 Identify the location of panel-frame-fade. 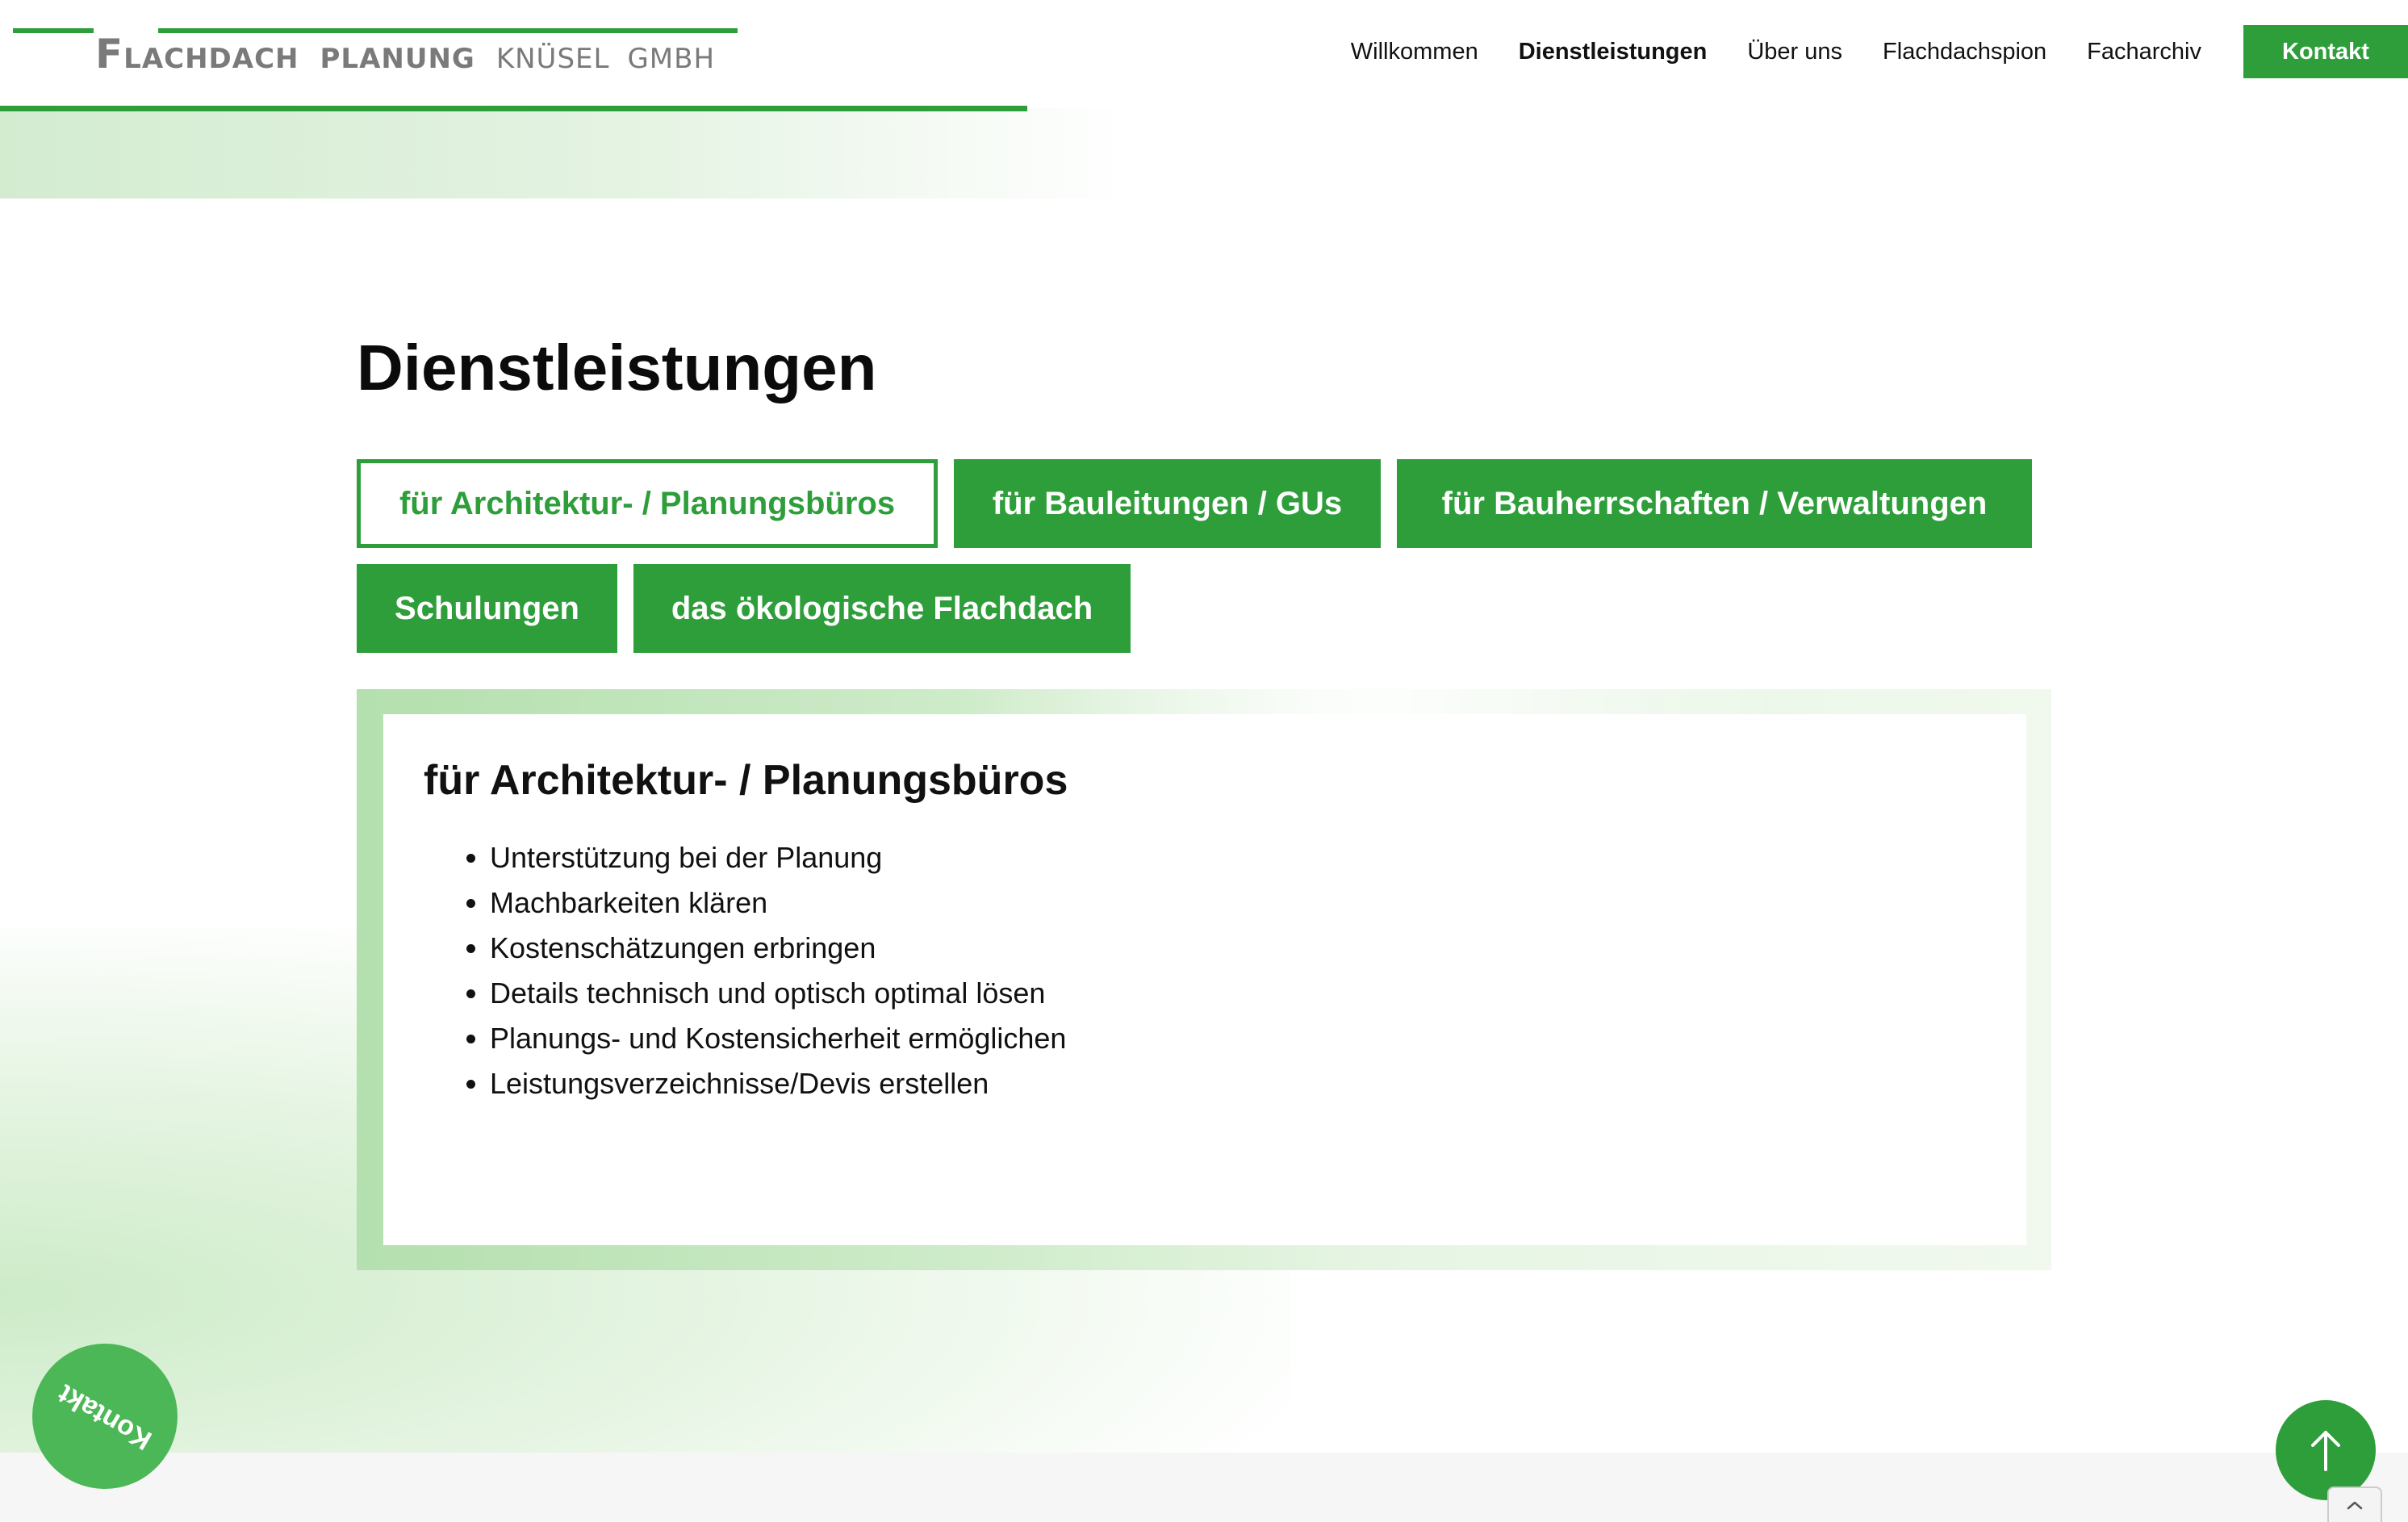
(1371, 702).